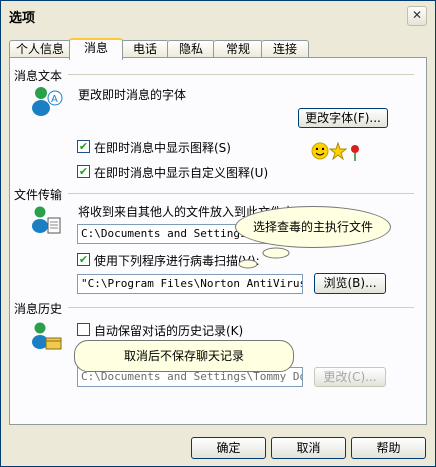 The height and width of the screenshot is (467, 436). Describe the element at coordinates (83, 146) in the screenshot. I see `show-emoticons-checkbox: ✔` at that location.